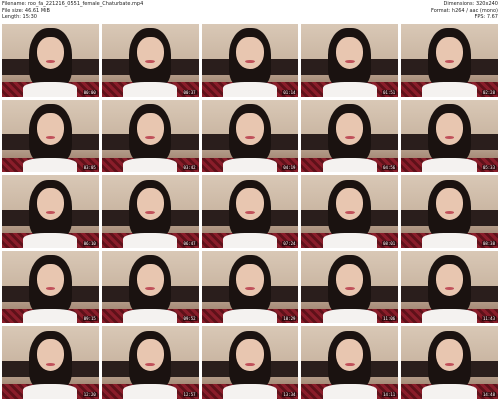  I want to click on video-thumbnail: 03:42, so click(150, 136).